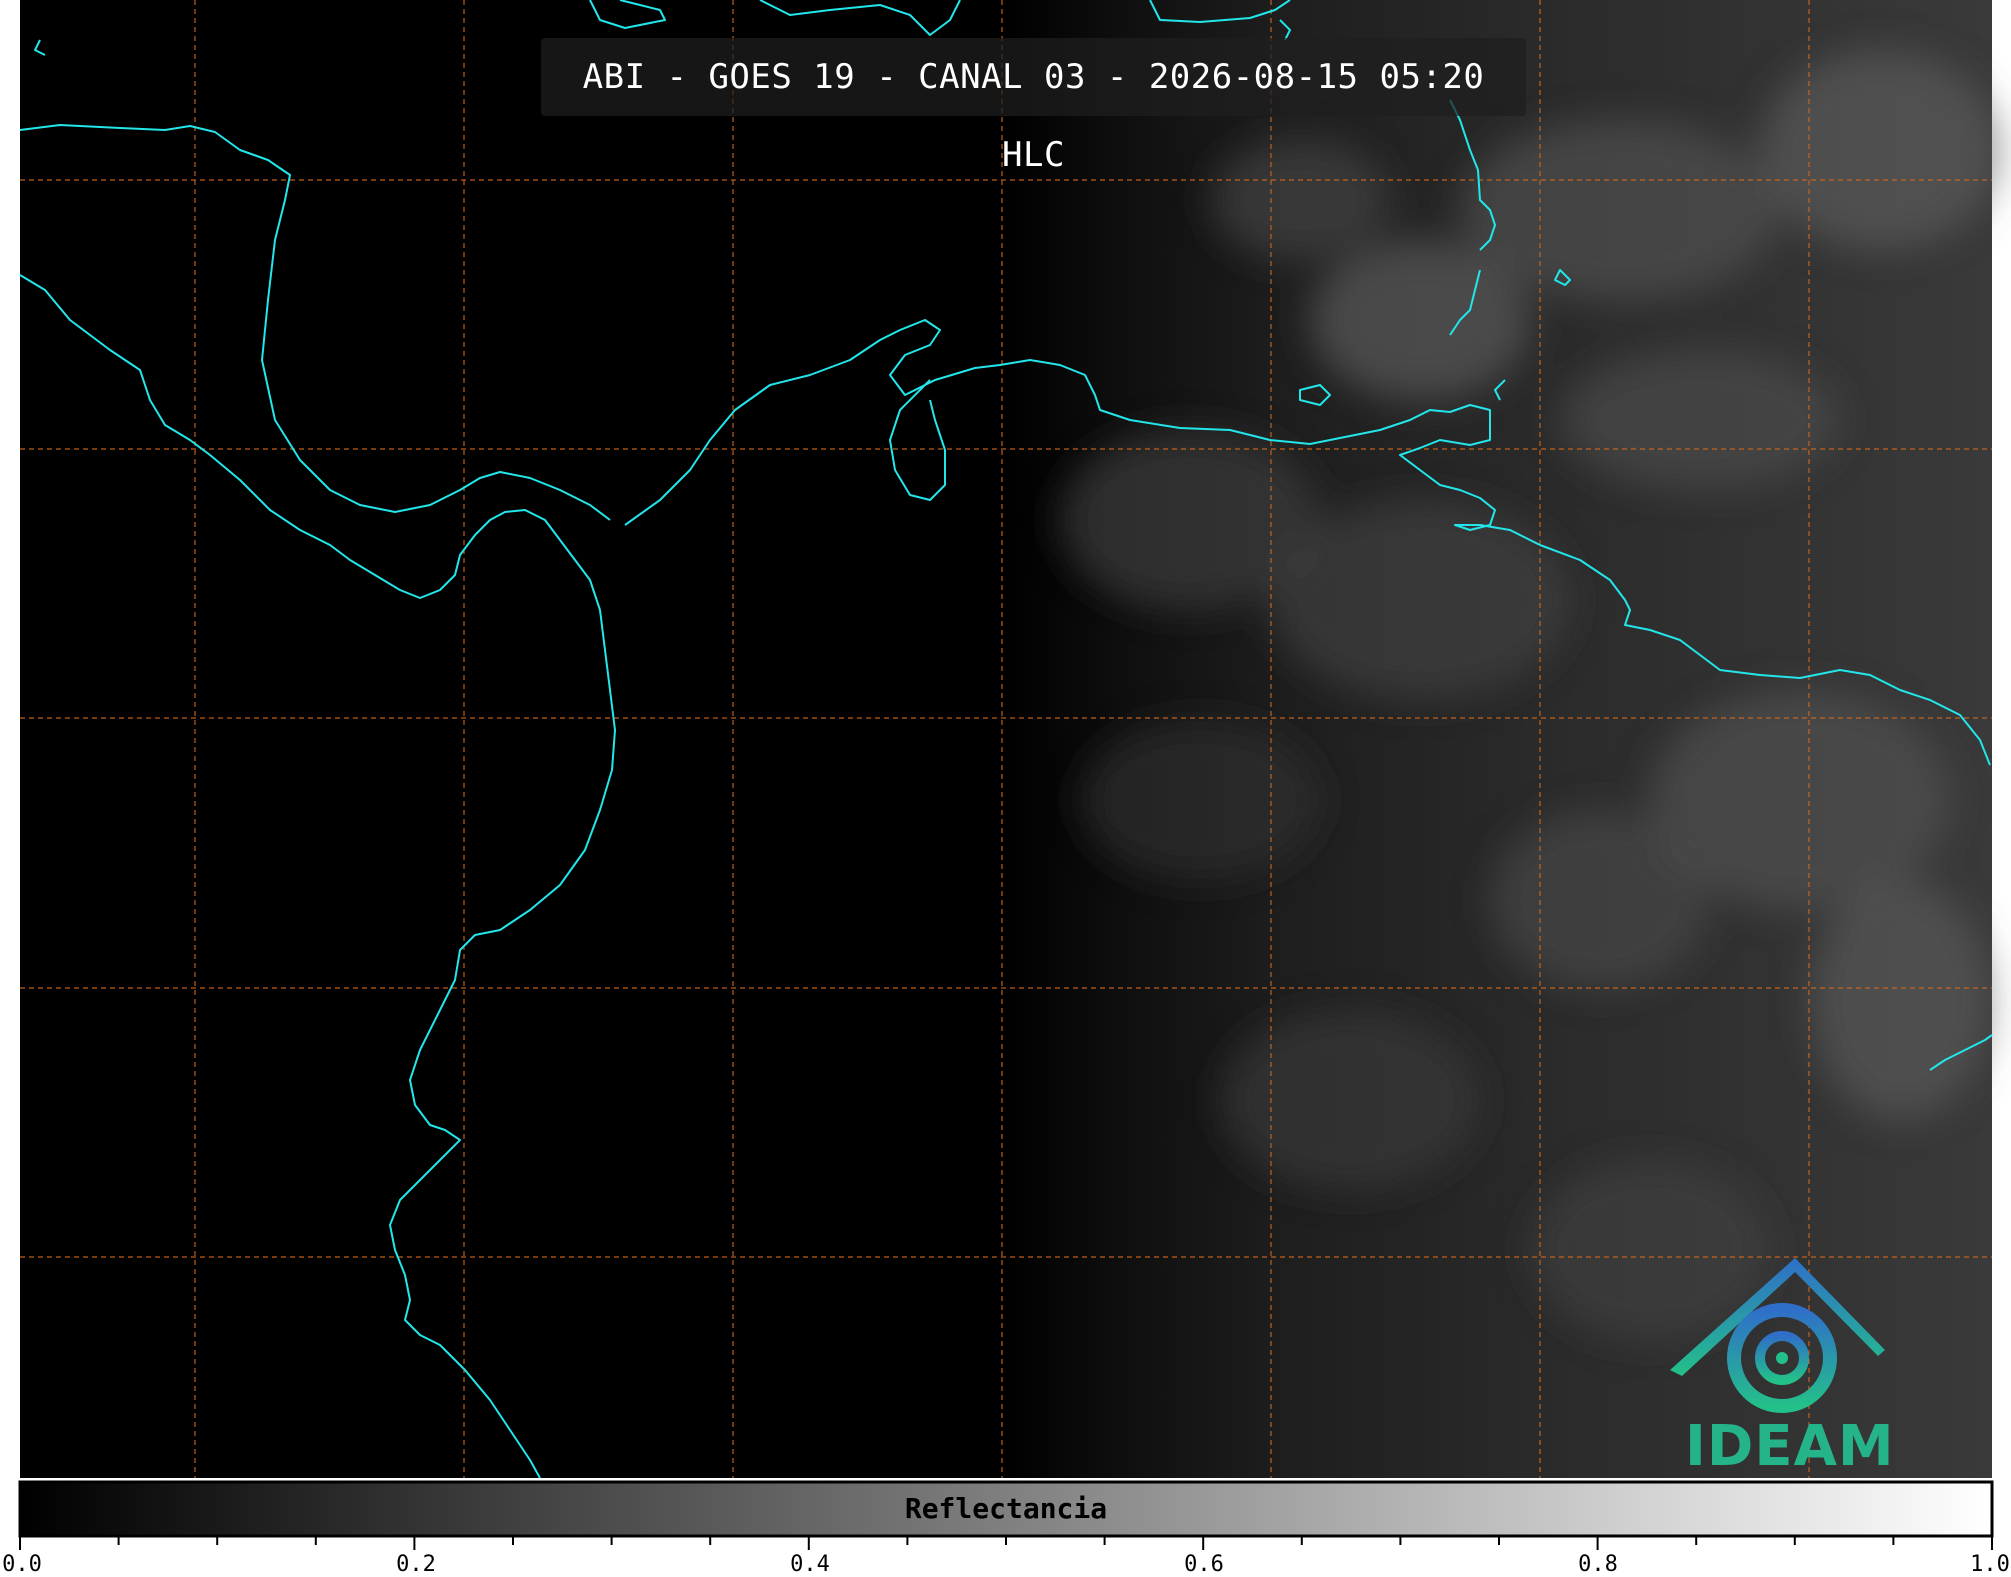 The height and width of the screenshot is (1577, 2011). I want to click on colorbar-label: Reflectancia, so click(1006, 1508).